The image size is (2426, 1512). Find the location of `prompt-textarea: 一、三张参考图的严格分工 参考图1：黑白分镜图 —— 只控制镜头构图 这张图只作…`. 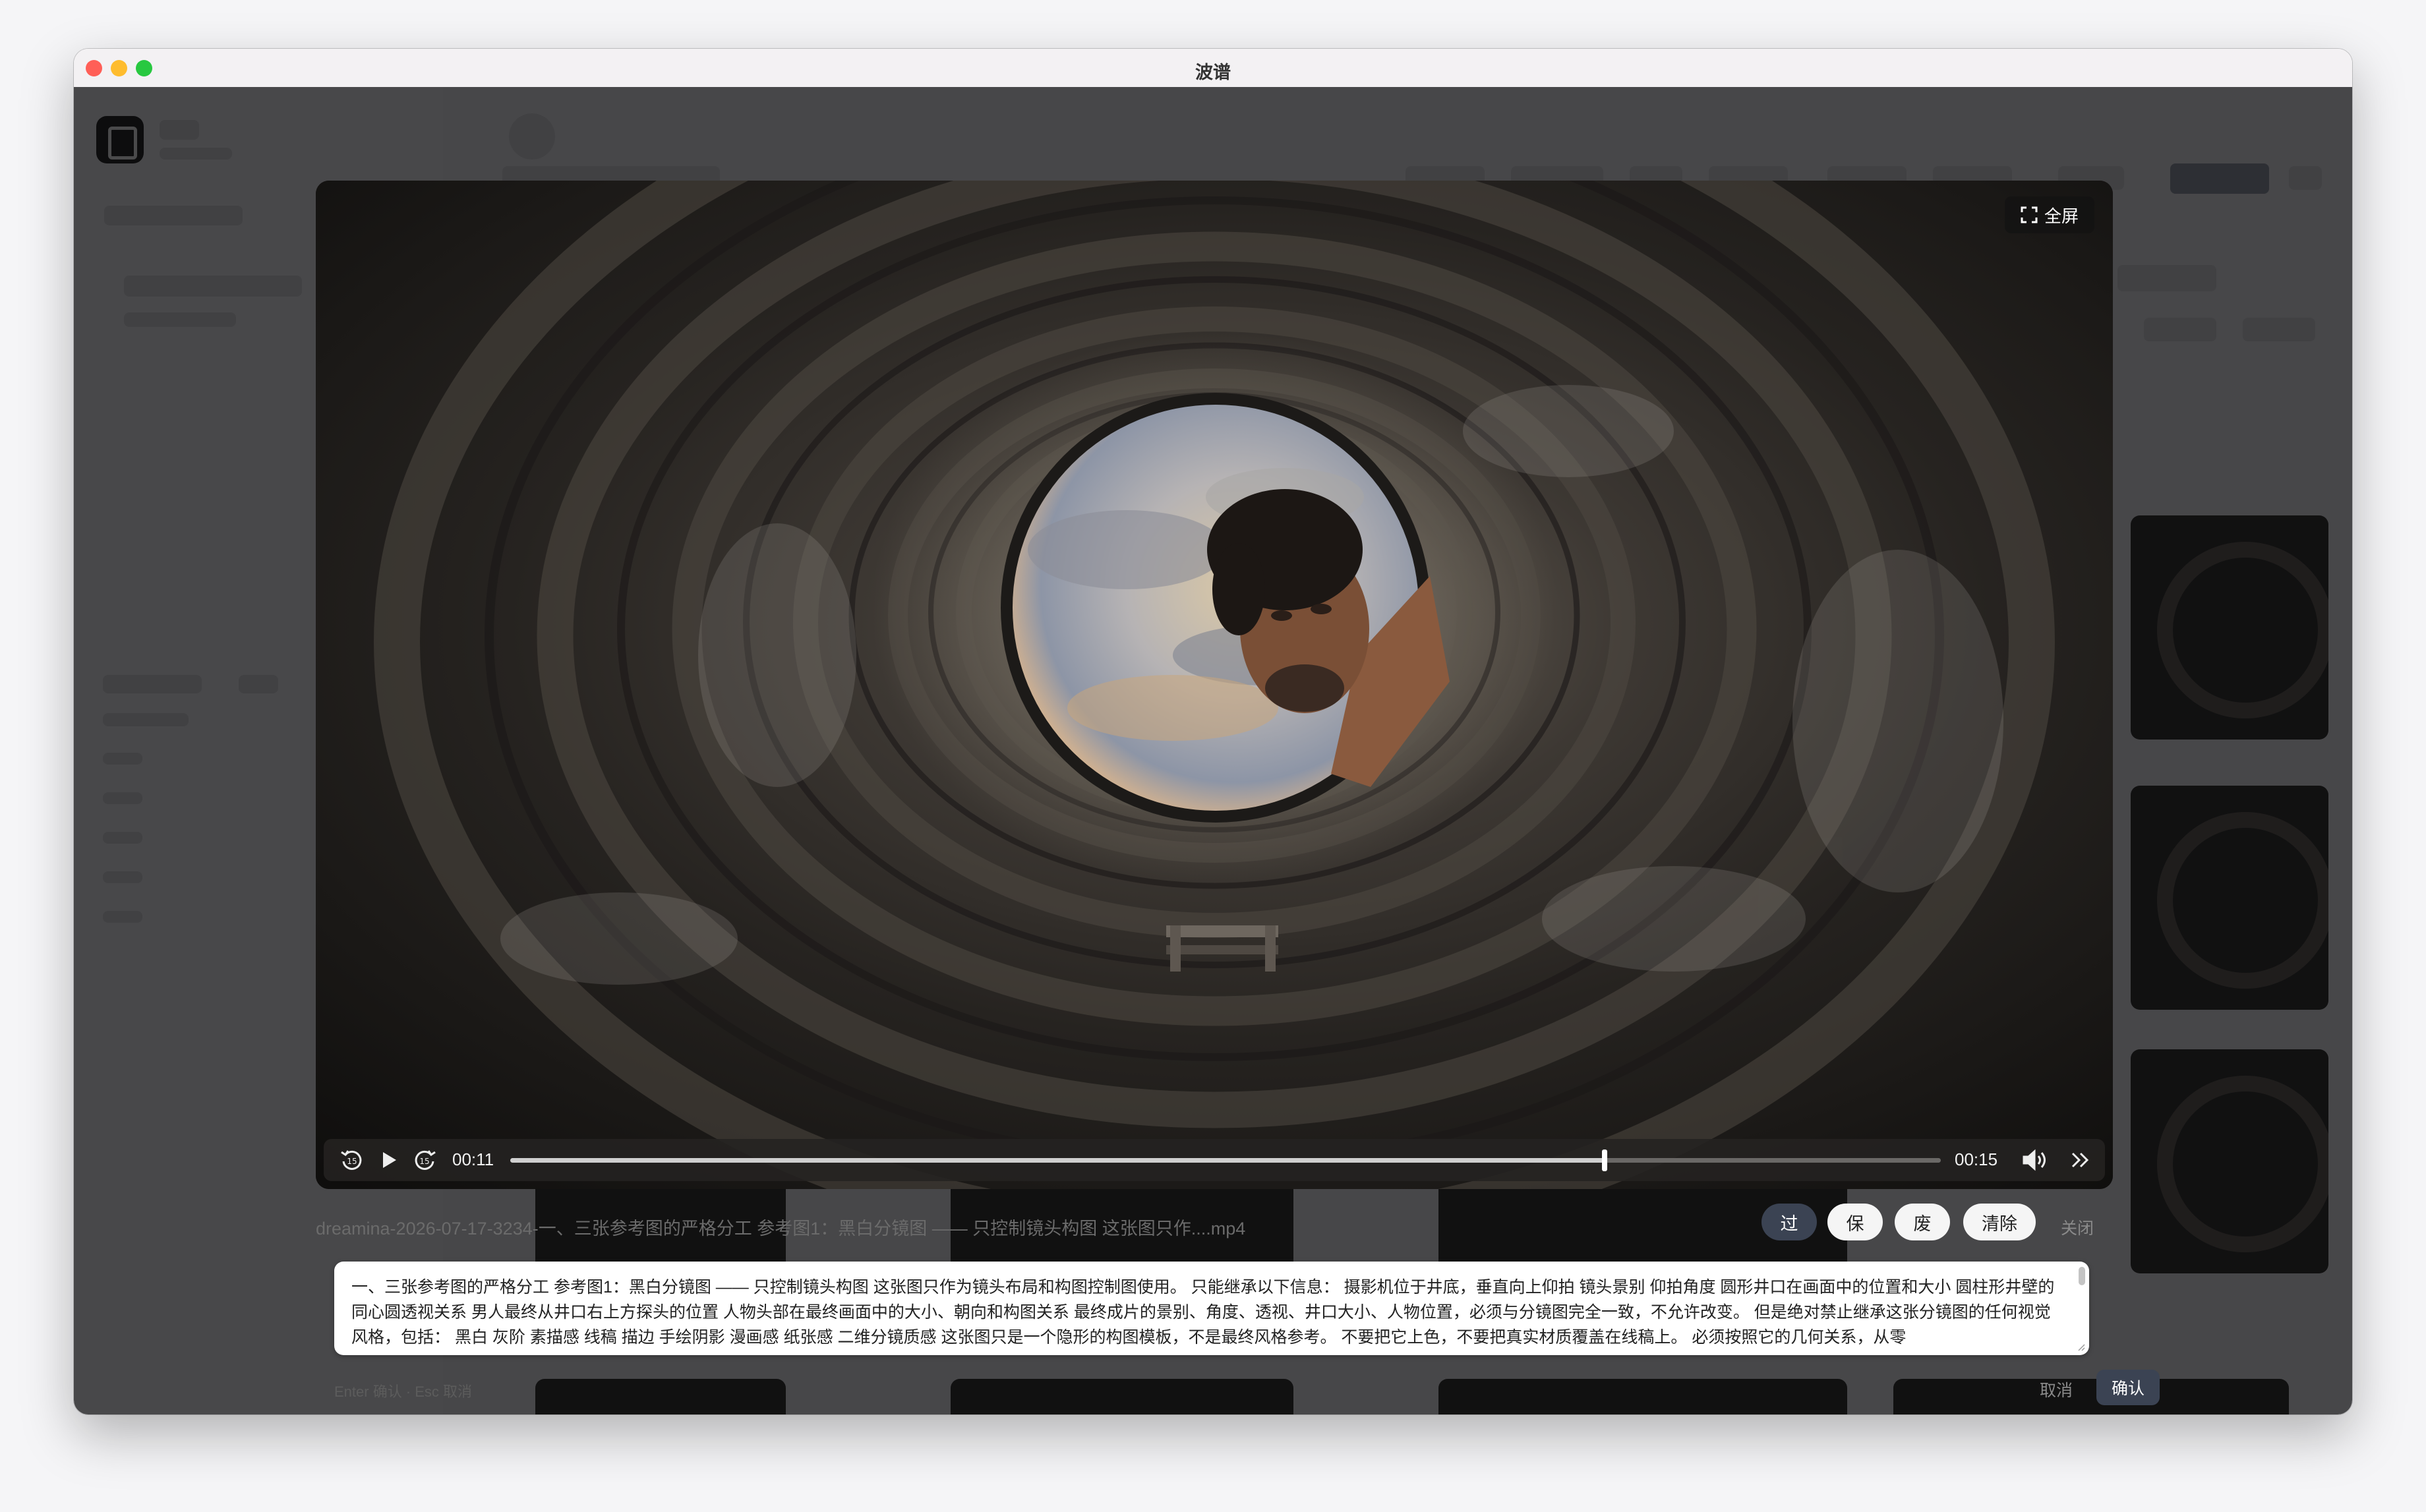

prompt-textarea: 一、三张参考图的严格分工 参考图1：黑白分镜图 —— 只控制镜头构图 这张图只作… is located at coordinates (1212, 1308).